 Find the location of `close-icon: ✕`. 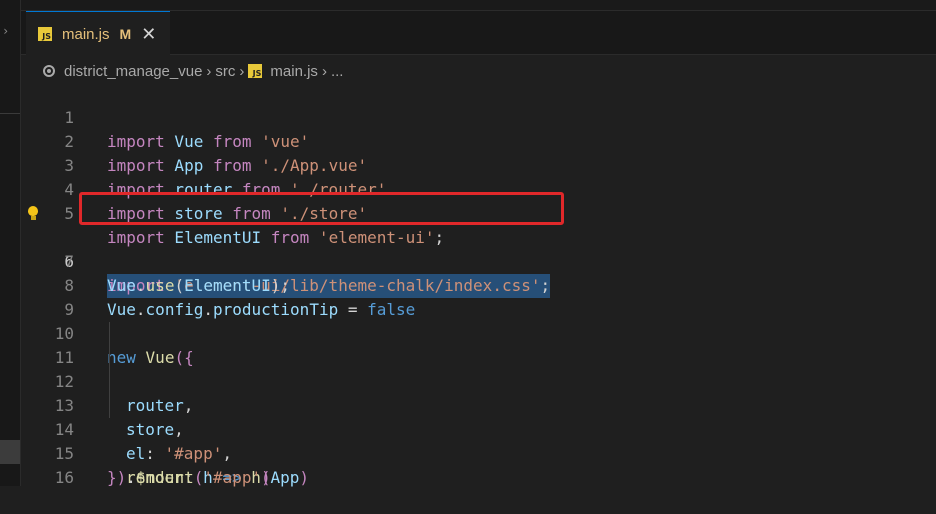

close-icon: ✕ is located at coordinates (148, 34).